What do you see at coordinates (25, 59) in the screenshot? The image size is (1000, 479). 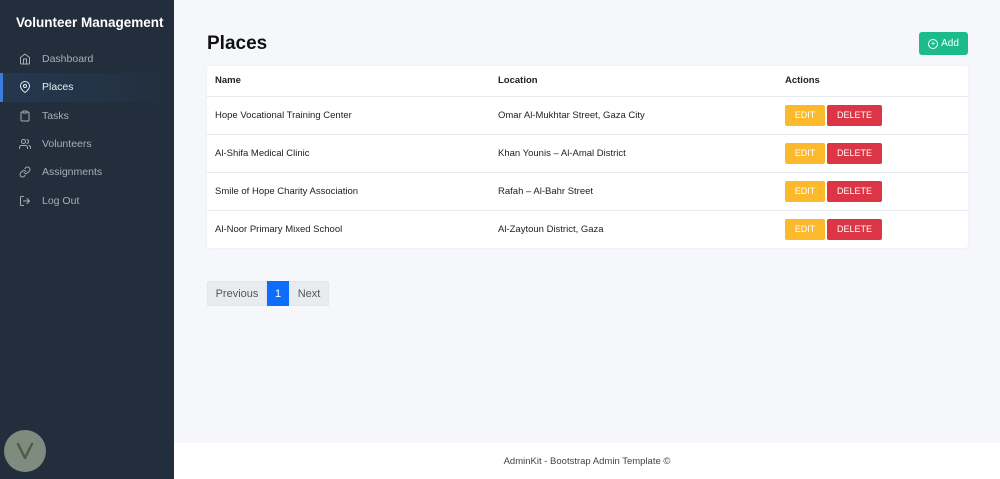 I see `home-icon` at bounding box center [25, 59].